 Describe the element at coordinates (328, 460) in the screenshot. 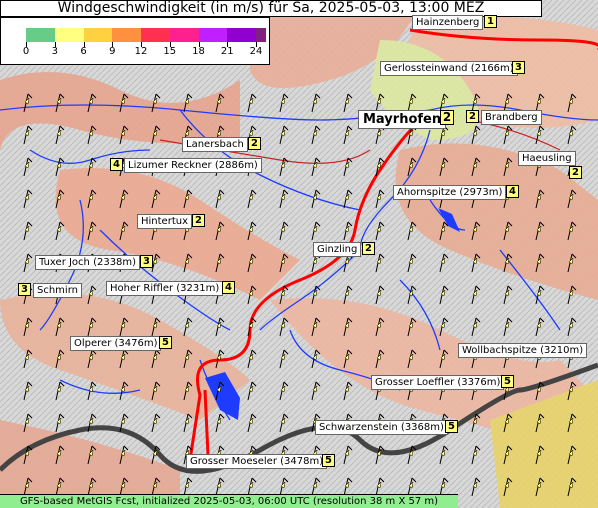

I see `wind-badge-grosser-moeseler: 5` at that location.